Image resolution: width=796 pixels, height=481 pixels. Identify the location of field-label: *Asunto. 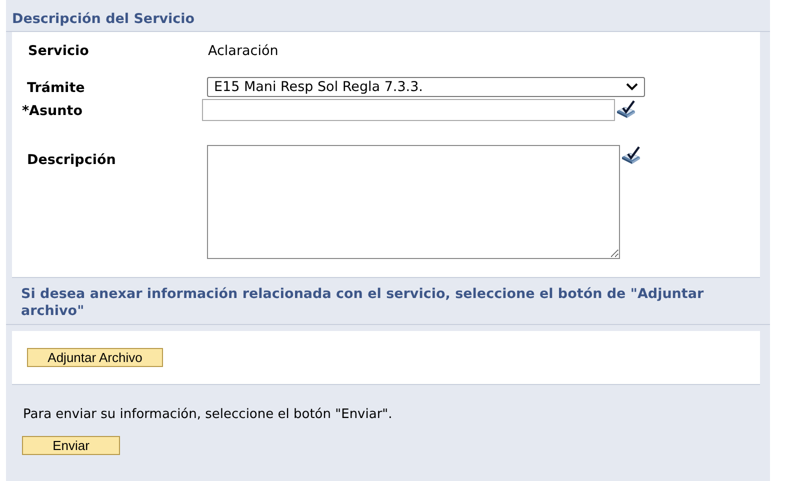
(52, 110).